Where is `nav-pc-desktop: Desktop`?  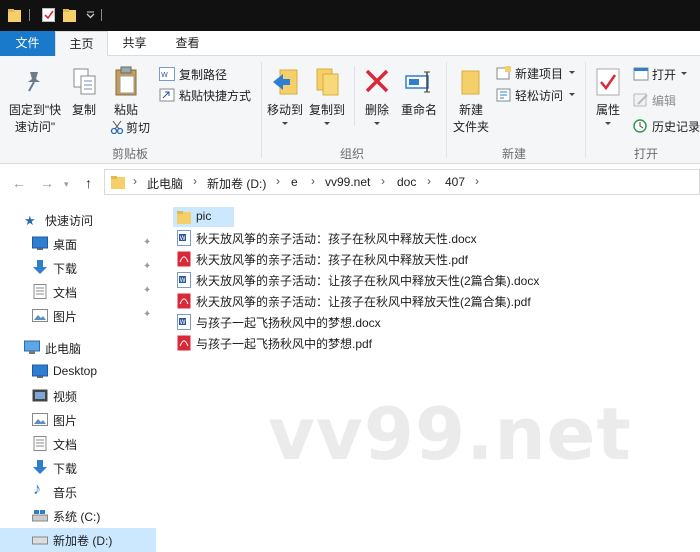 nav-pc-desktop: Desktop is located at coordinates (78, 372).